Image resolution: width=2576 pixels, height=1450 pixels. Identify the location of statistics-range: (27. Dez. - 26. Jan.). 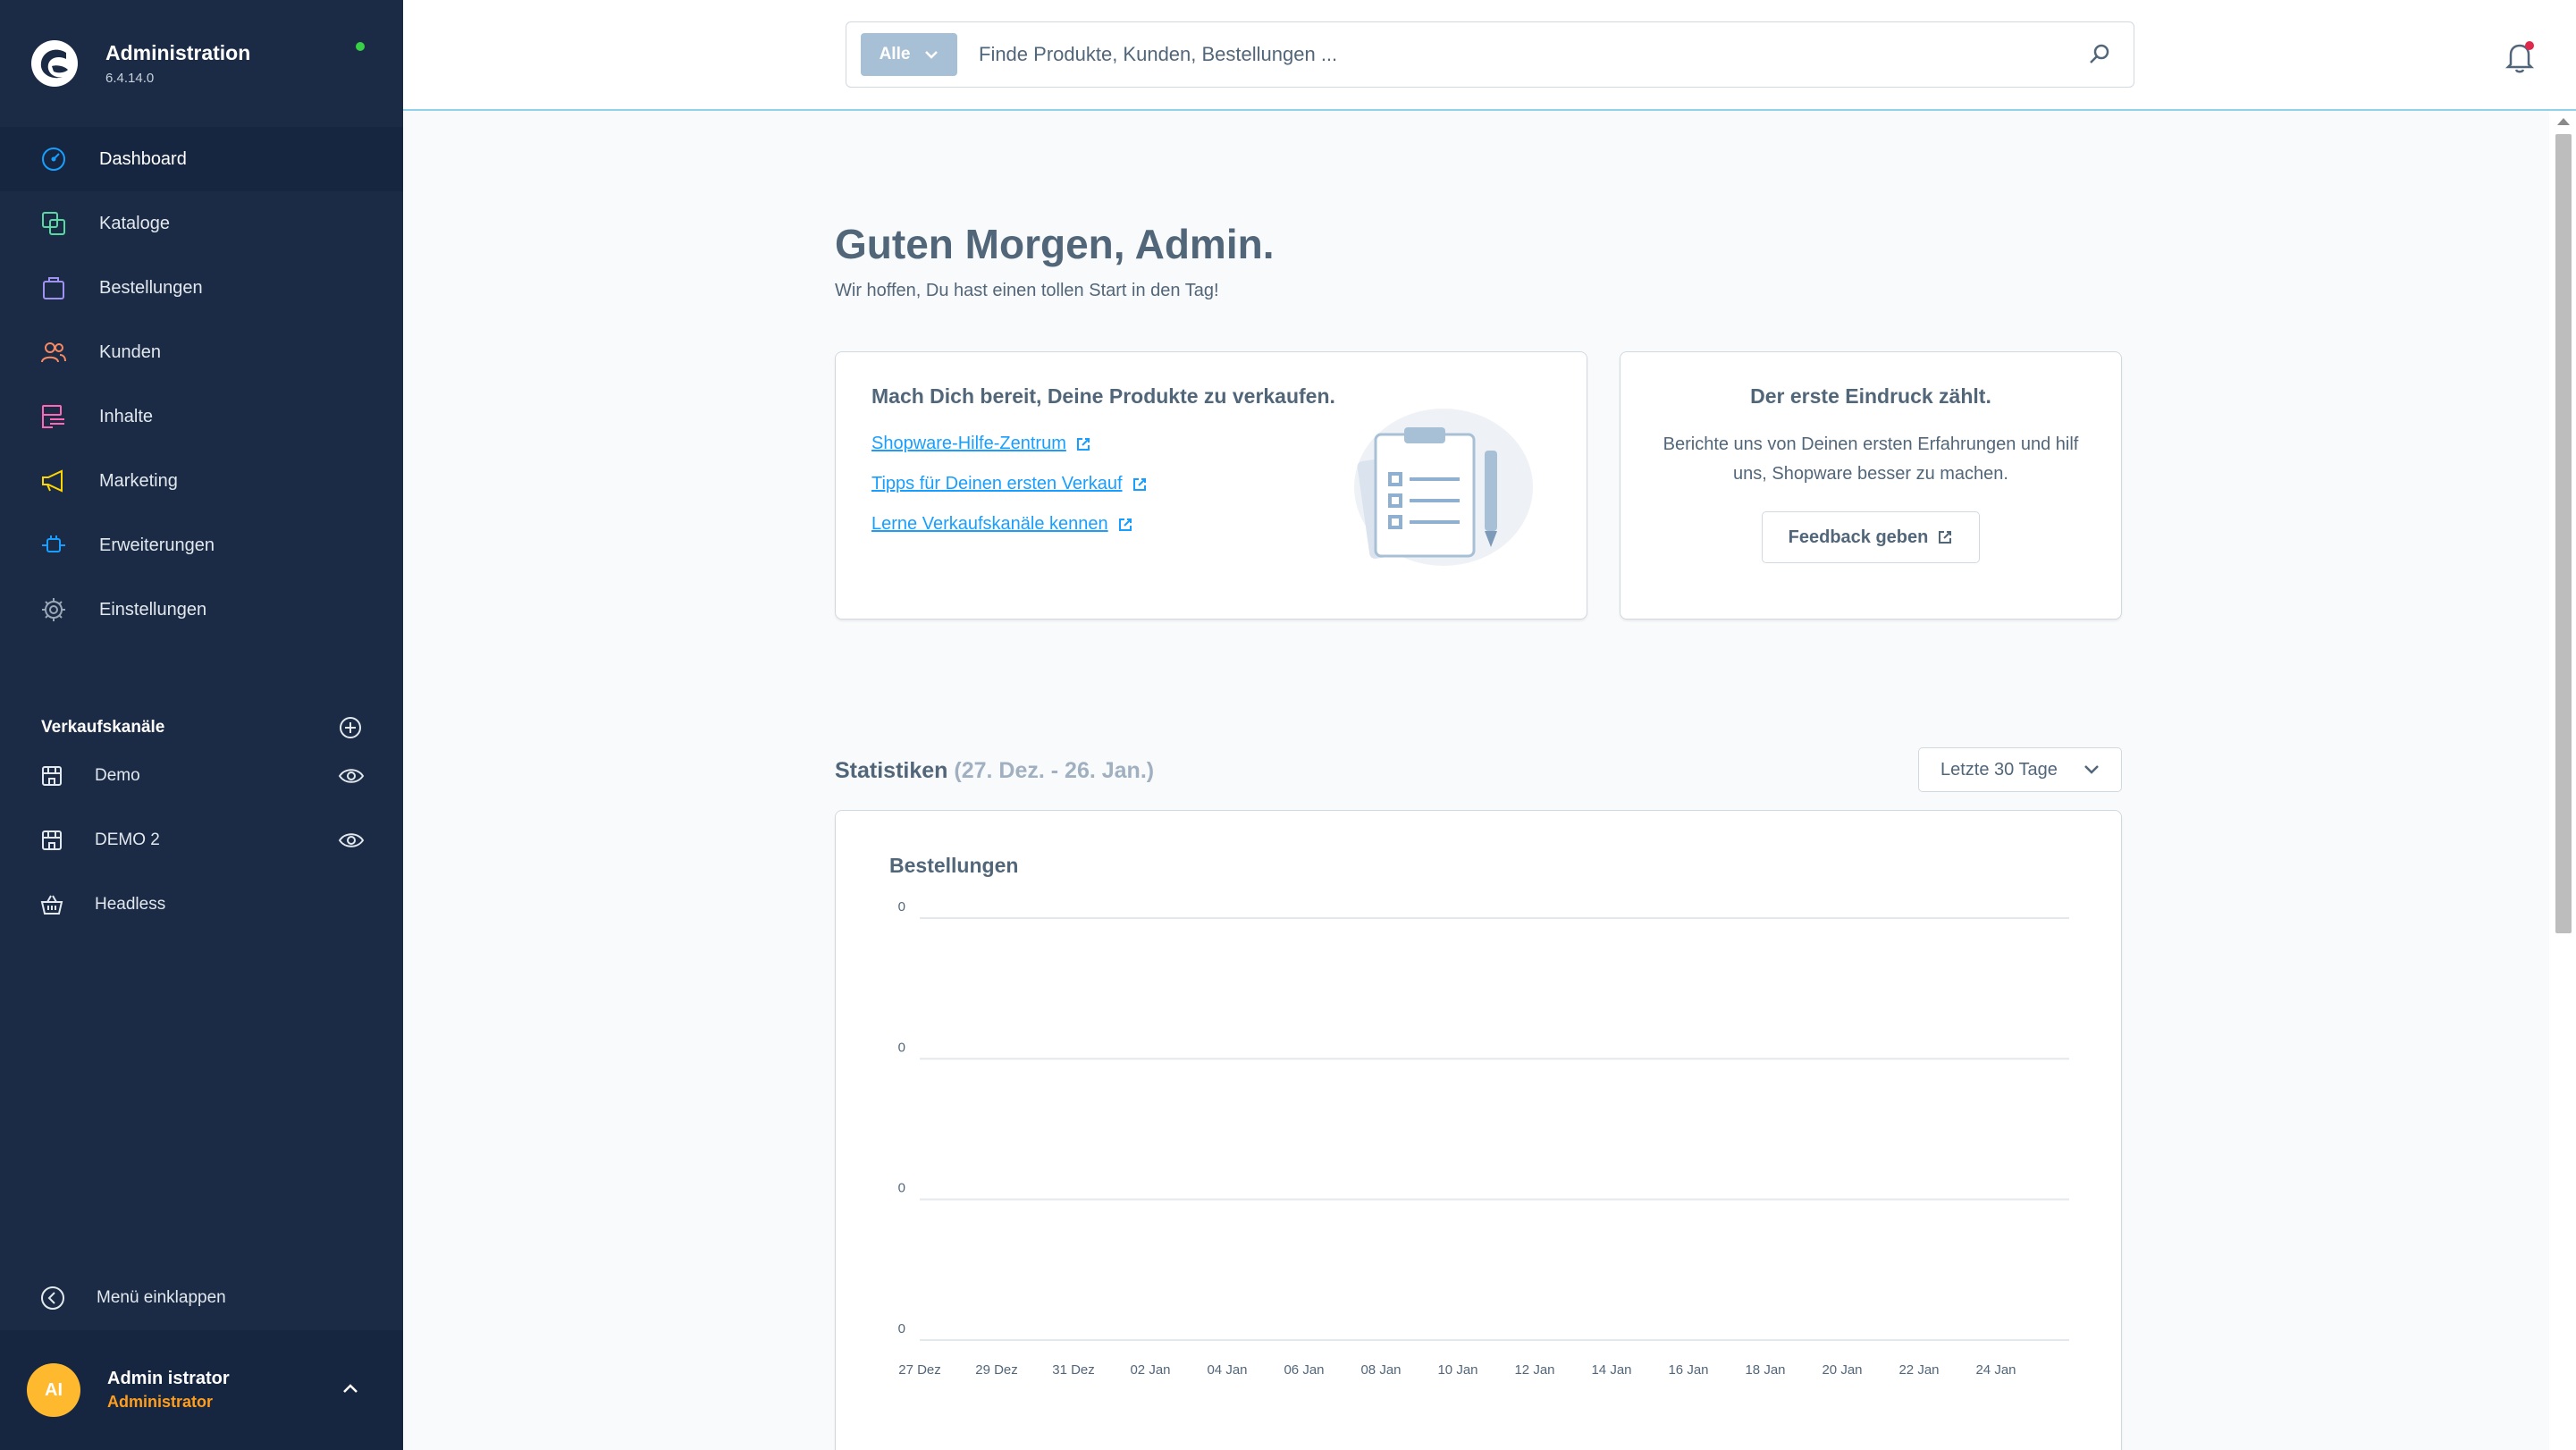
(1055, 770).